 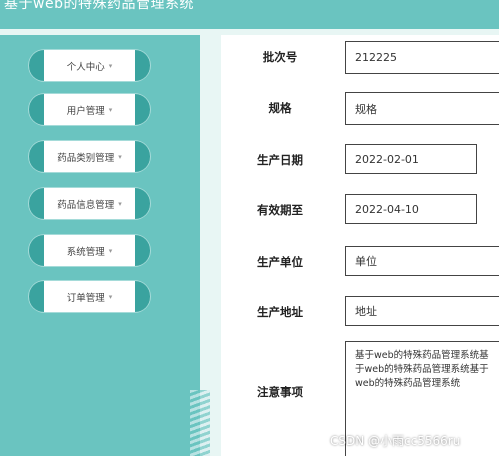 What do you see at coordinates (280, 312) in the screenshot?
I see `address-label: 生产地址` at bounding box center [280, 312].